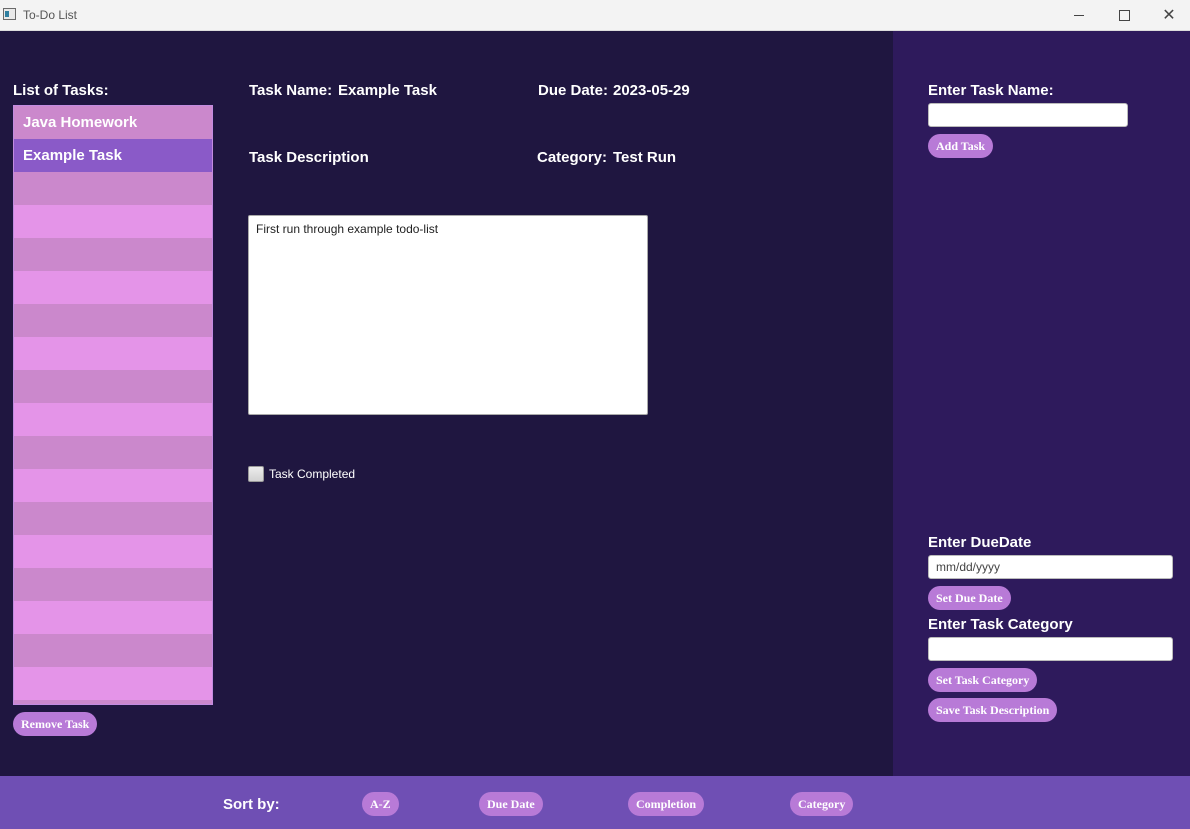  What do you see at coordinates (983, 680) in the screenshot?
I see `set-task-category-button: Set Task Category` at bounding box center [983, 680].